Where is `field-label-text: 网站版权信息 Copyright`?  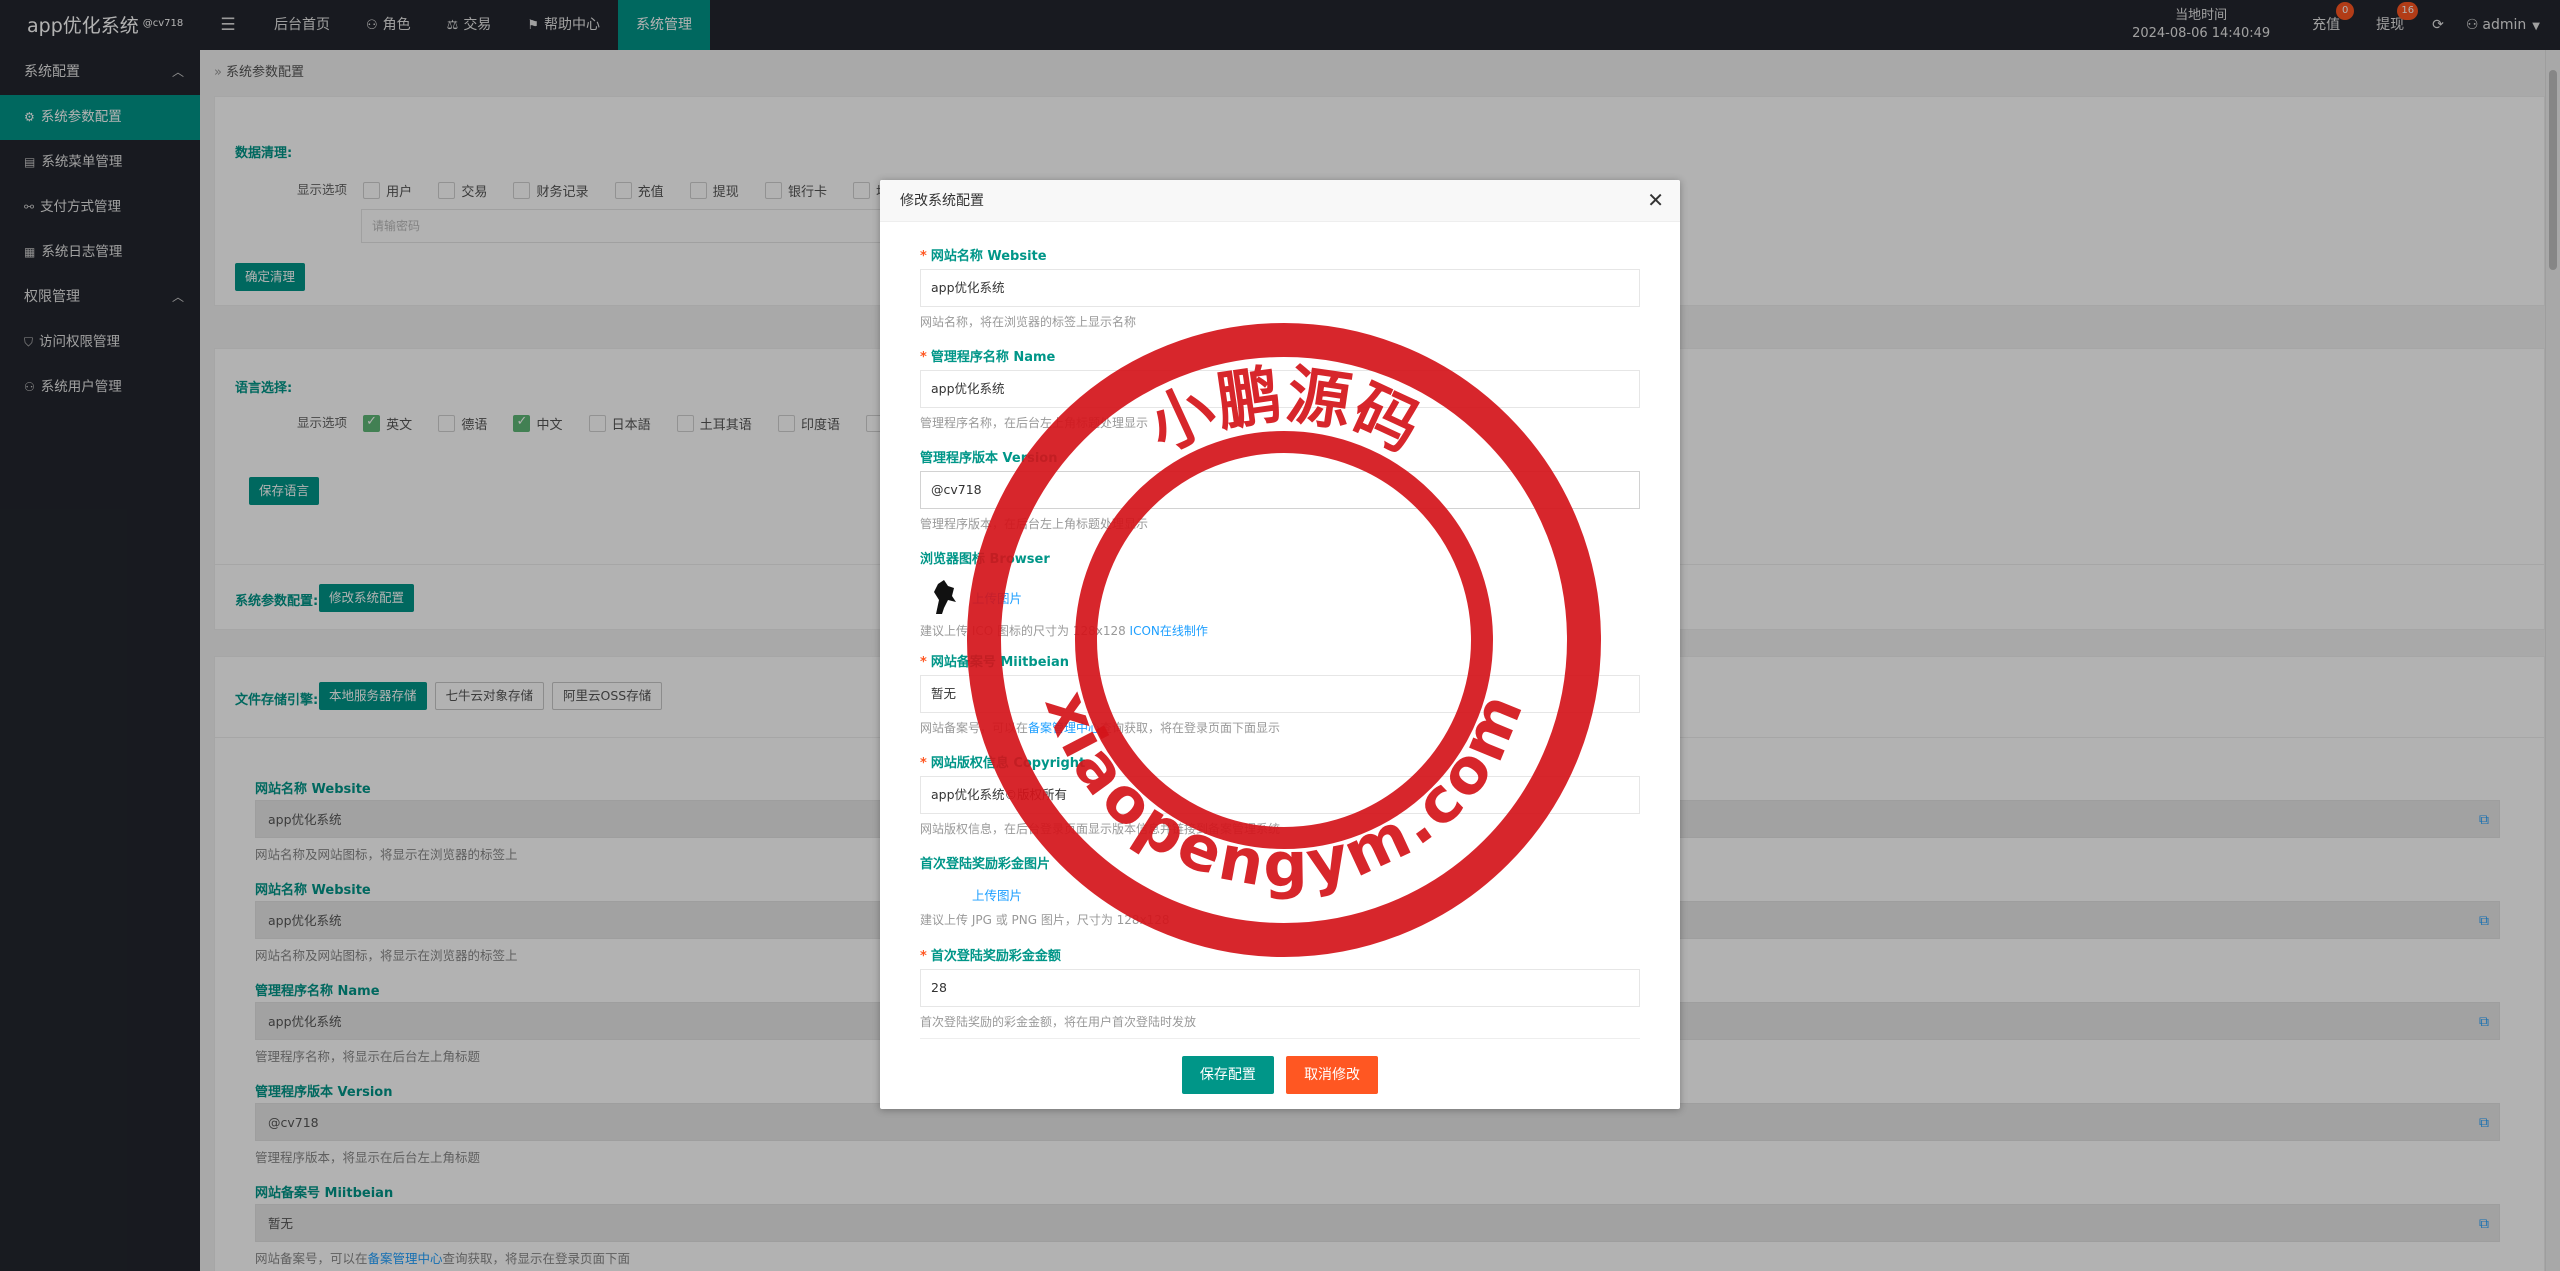 field-label-text: 网站版权信息 Copyright is located at coordinates (1008, 763).